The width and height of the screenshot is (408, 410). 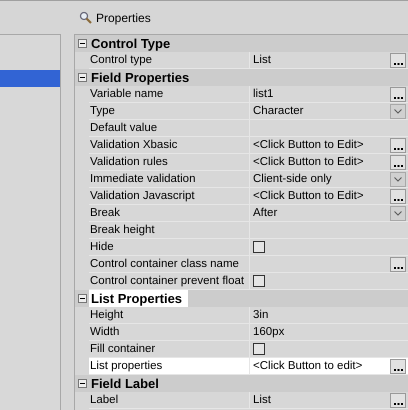 I want to click on property-name: Fill container, so click(x=169, y=349).